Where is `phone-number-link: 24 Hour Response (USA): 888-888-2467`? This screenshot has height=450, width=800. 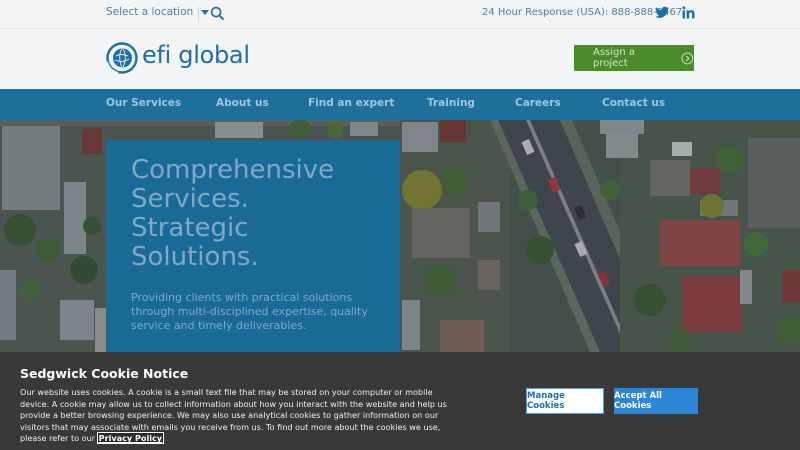 phone-number-link: 24 Hour Response (USA): 888-888-2467 is located at coordinates (582, 12).